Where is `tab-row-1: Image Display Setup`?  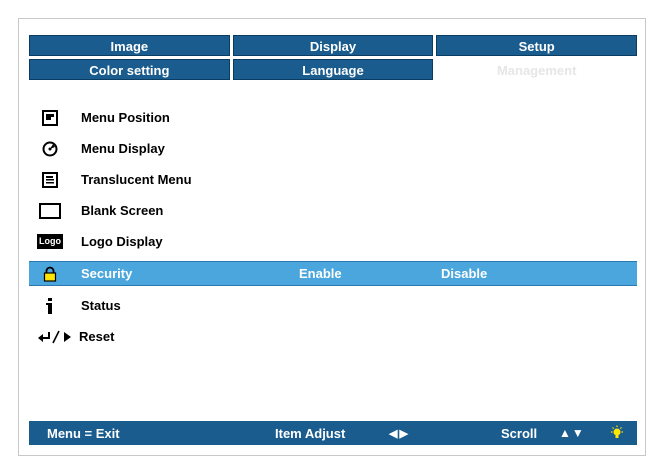 tab-row-1: Image Display Setup is located at coordinates (333, 45).